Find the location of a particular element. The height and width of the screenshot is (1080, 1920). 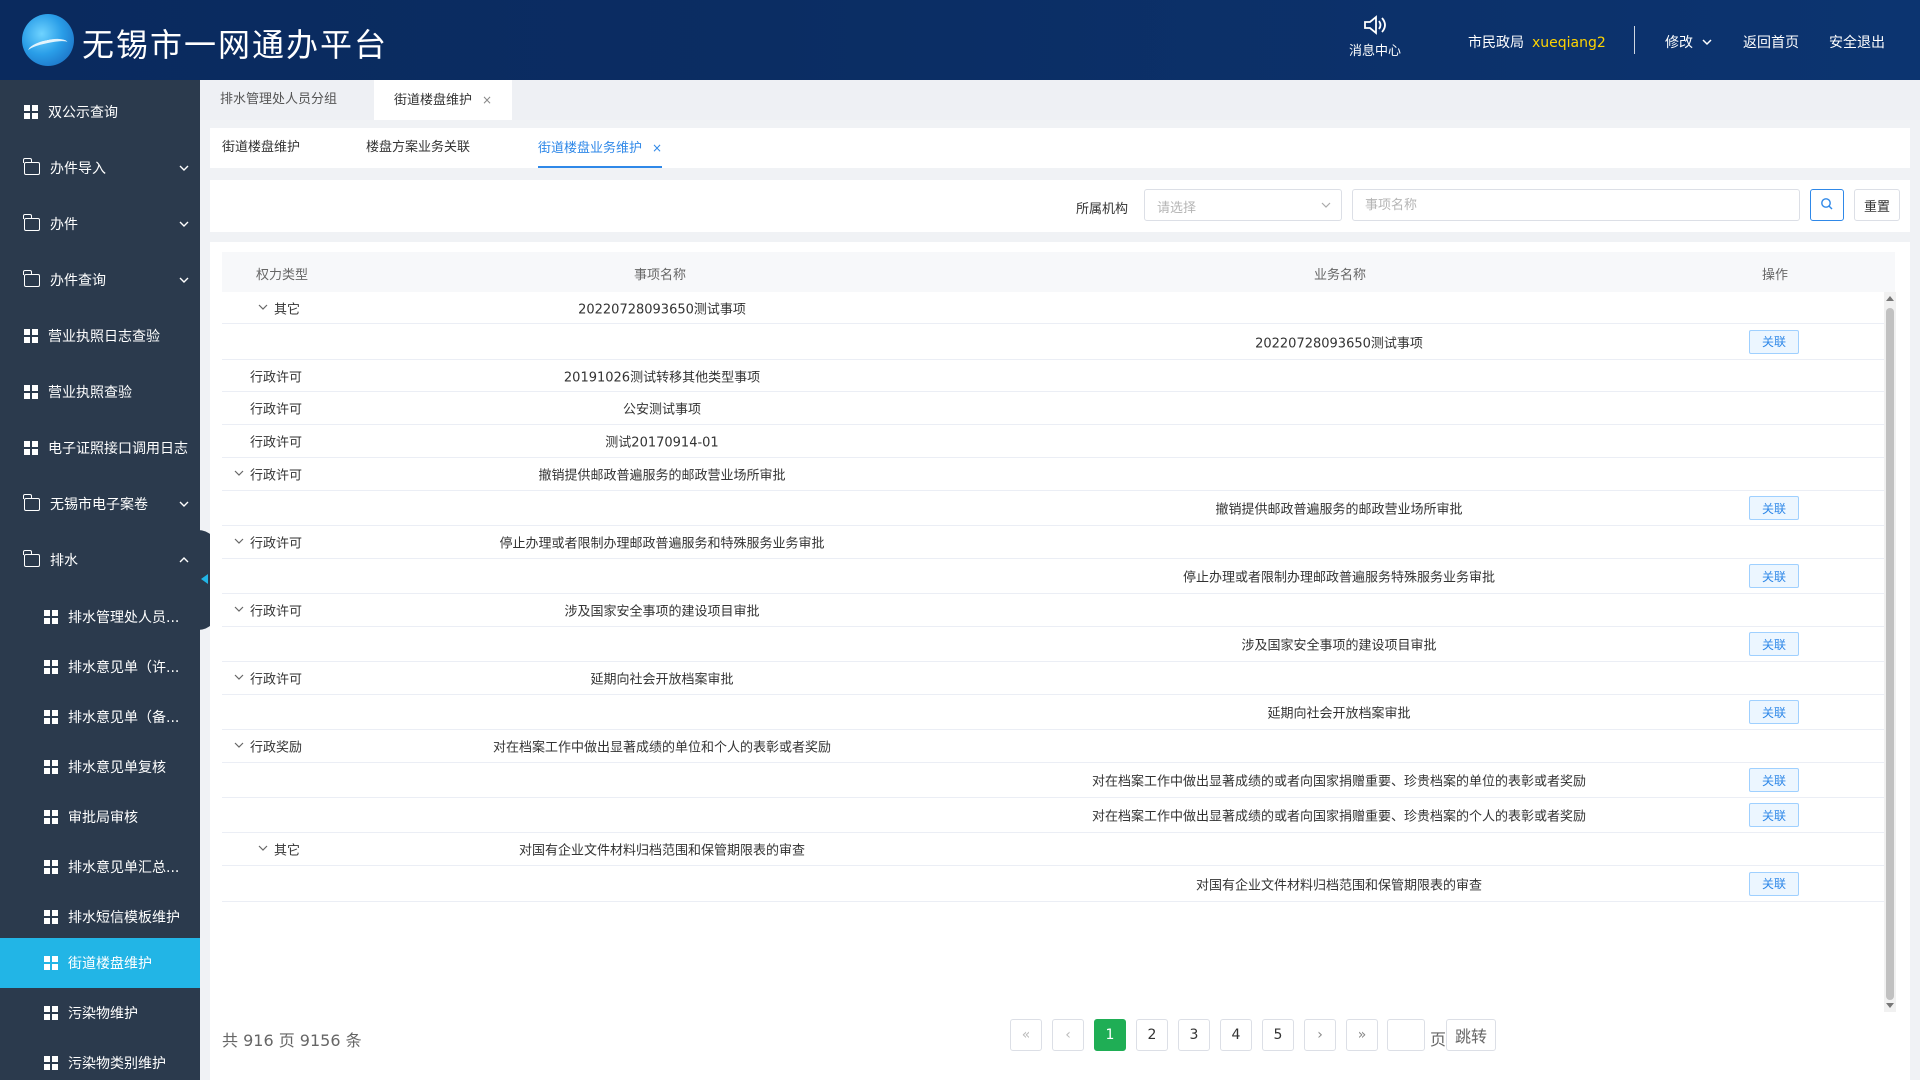

sidebar-item-ecert-log: 电子证照接口调用日志 is located at coordinates (100, 448).